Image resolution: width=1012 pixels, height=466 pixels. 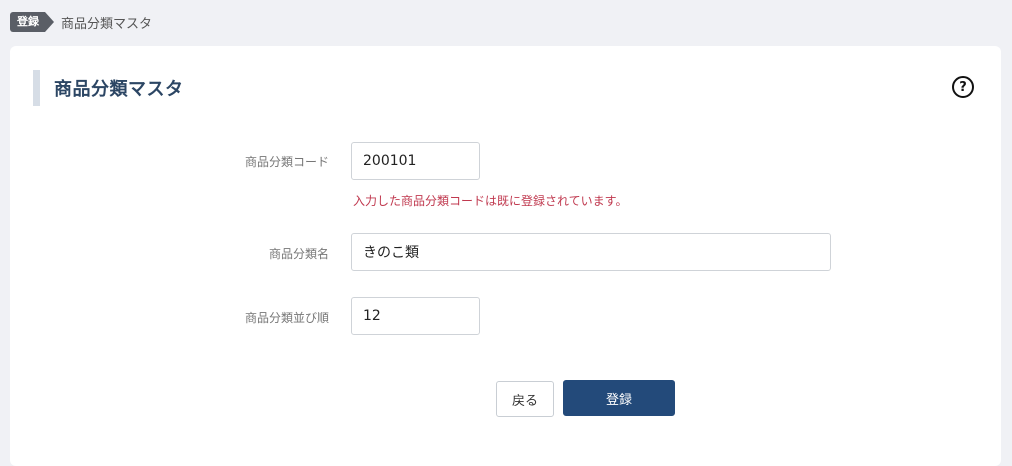 What do you see at coordinates (32, 22) in the screenshot?
I see `breadcrumb-mode-tag: 登録` at bounding box center [32, 22].